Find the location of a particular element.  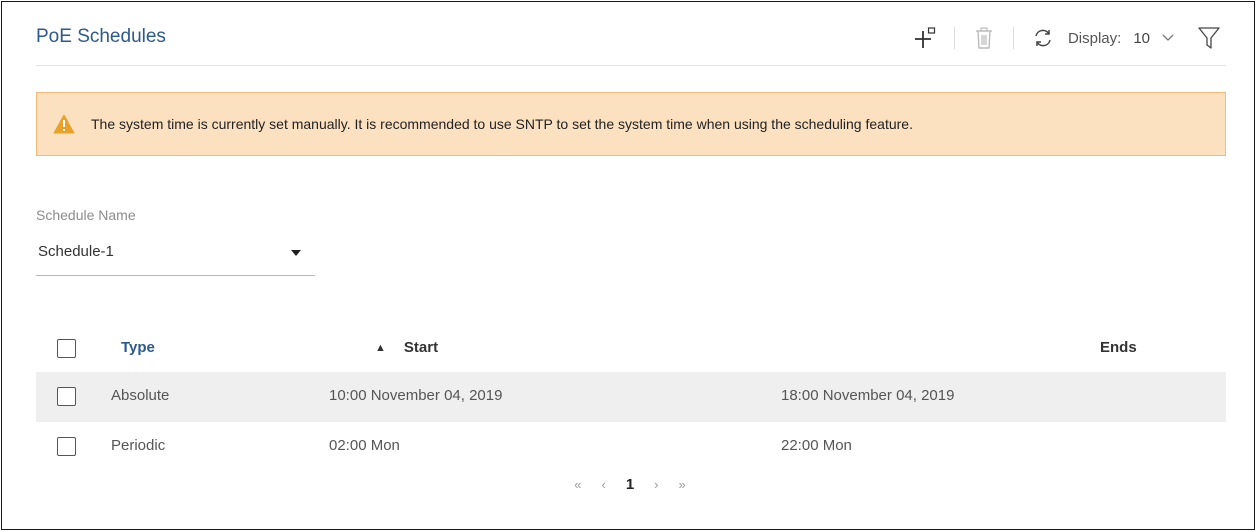

filter-button is located at coordinates (1209, 38).